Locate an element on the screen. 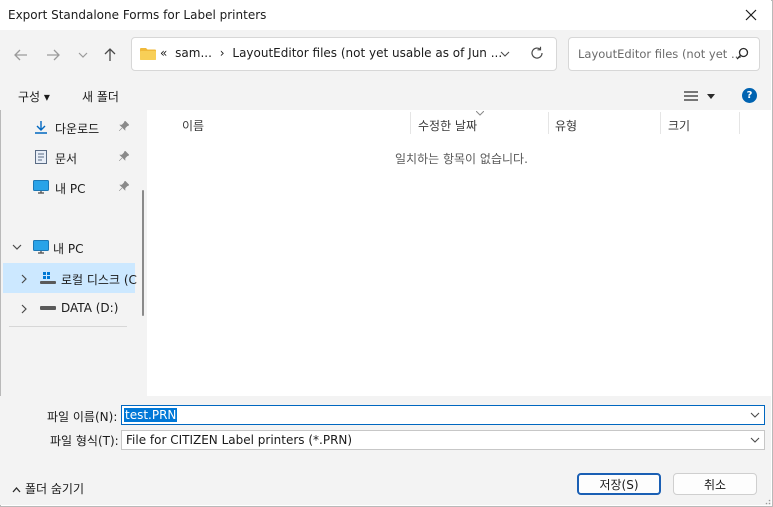 The image size is (773, 507). sidebar-scrollbar is located at coordinates (143, 253).